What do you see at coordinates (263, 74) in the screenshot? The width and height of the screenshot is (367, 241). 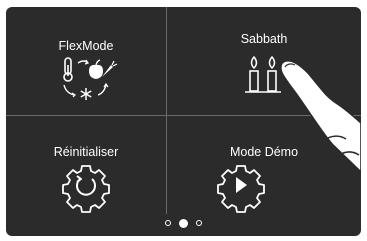 I see `candles-icon` at bounding box center [263, 74].